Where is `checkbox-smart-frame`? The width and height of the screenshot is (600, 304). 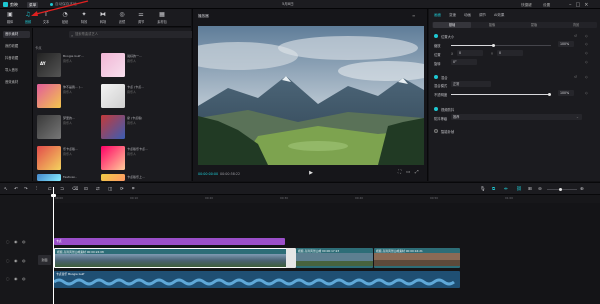
checkbox-smart-frame is located at coordinates (436, 131).